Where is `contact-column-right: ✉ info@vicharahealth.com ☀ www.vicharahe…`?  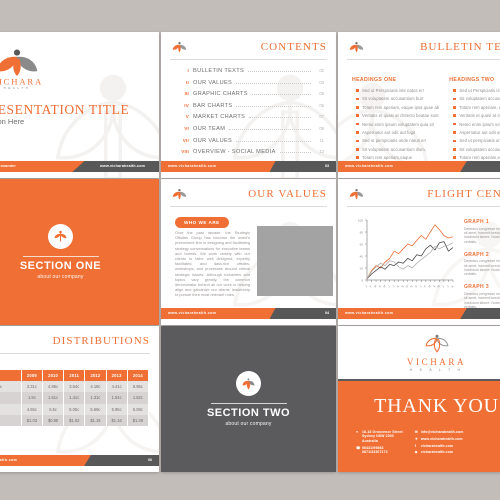 contact-column-right: ✉ info@vicharahealth.com ☀ www.vicharahe… is located at coordinates (439, 443).